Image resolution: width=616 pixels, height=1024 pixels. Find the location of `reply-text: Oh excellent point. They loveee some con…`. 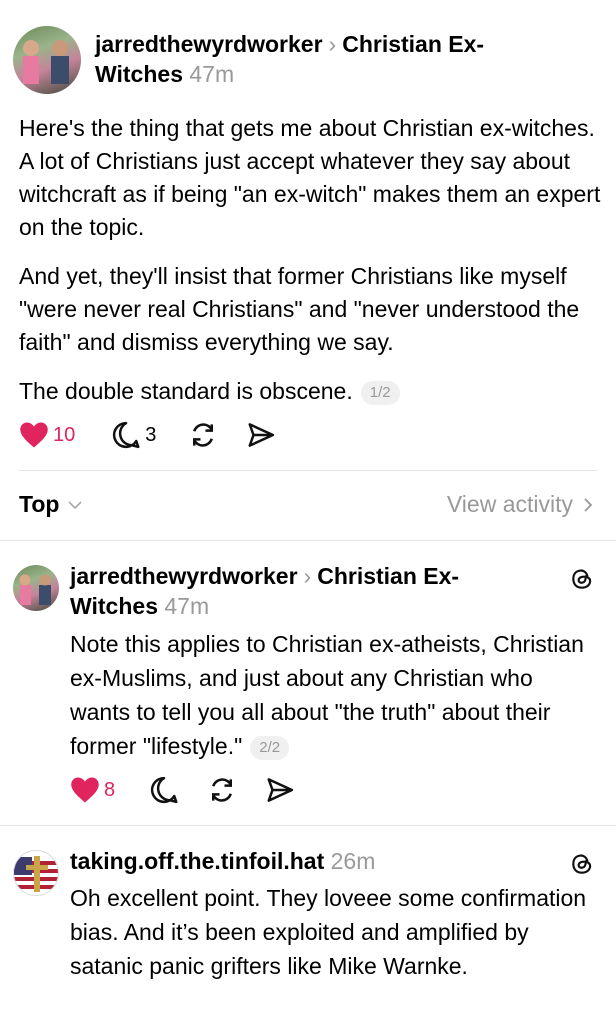

reply-text: Oh excellent point. They loveee some con… is located at coordinates (328, 932).